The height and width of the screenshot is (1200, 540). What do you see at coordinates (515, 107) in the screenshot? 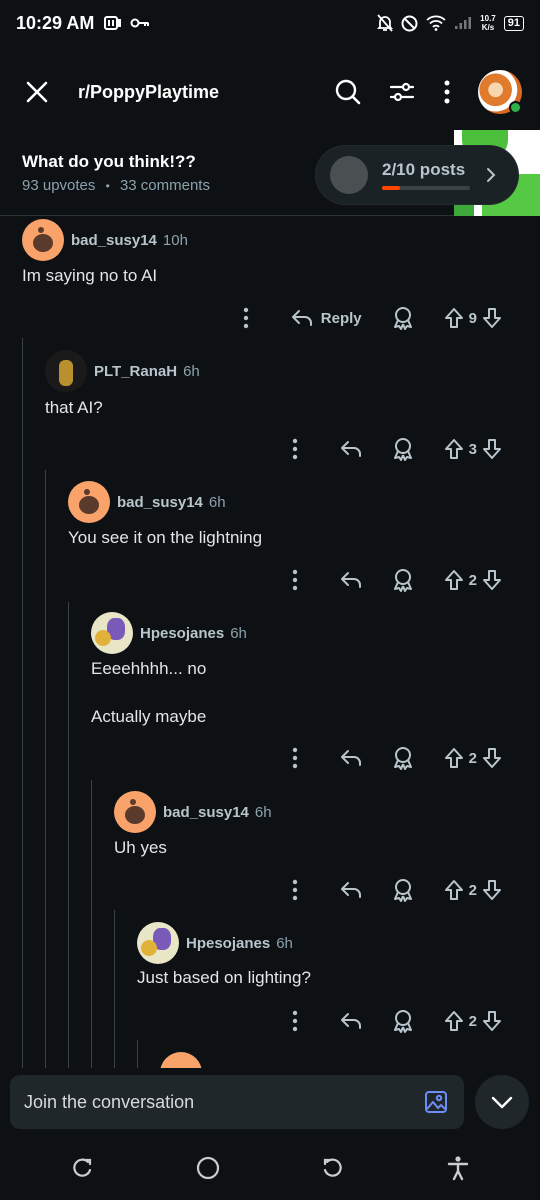
I see `online-status-dot` at bounding box center [515, 107].